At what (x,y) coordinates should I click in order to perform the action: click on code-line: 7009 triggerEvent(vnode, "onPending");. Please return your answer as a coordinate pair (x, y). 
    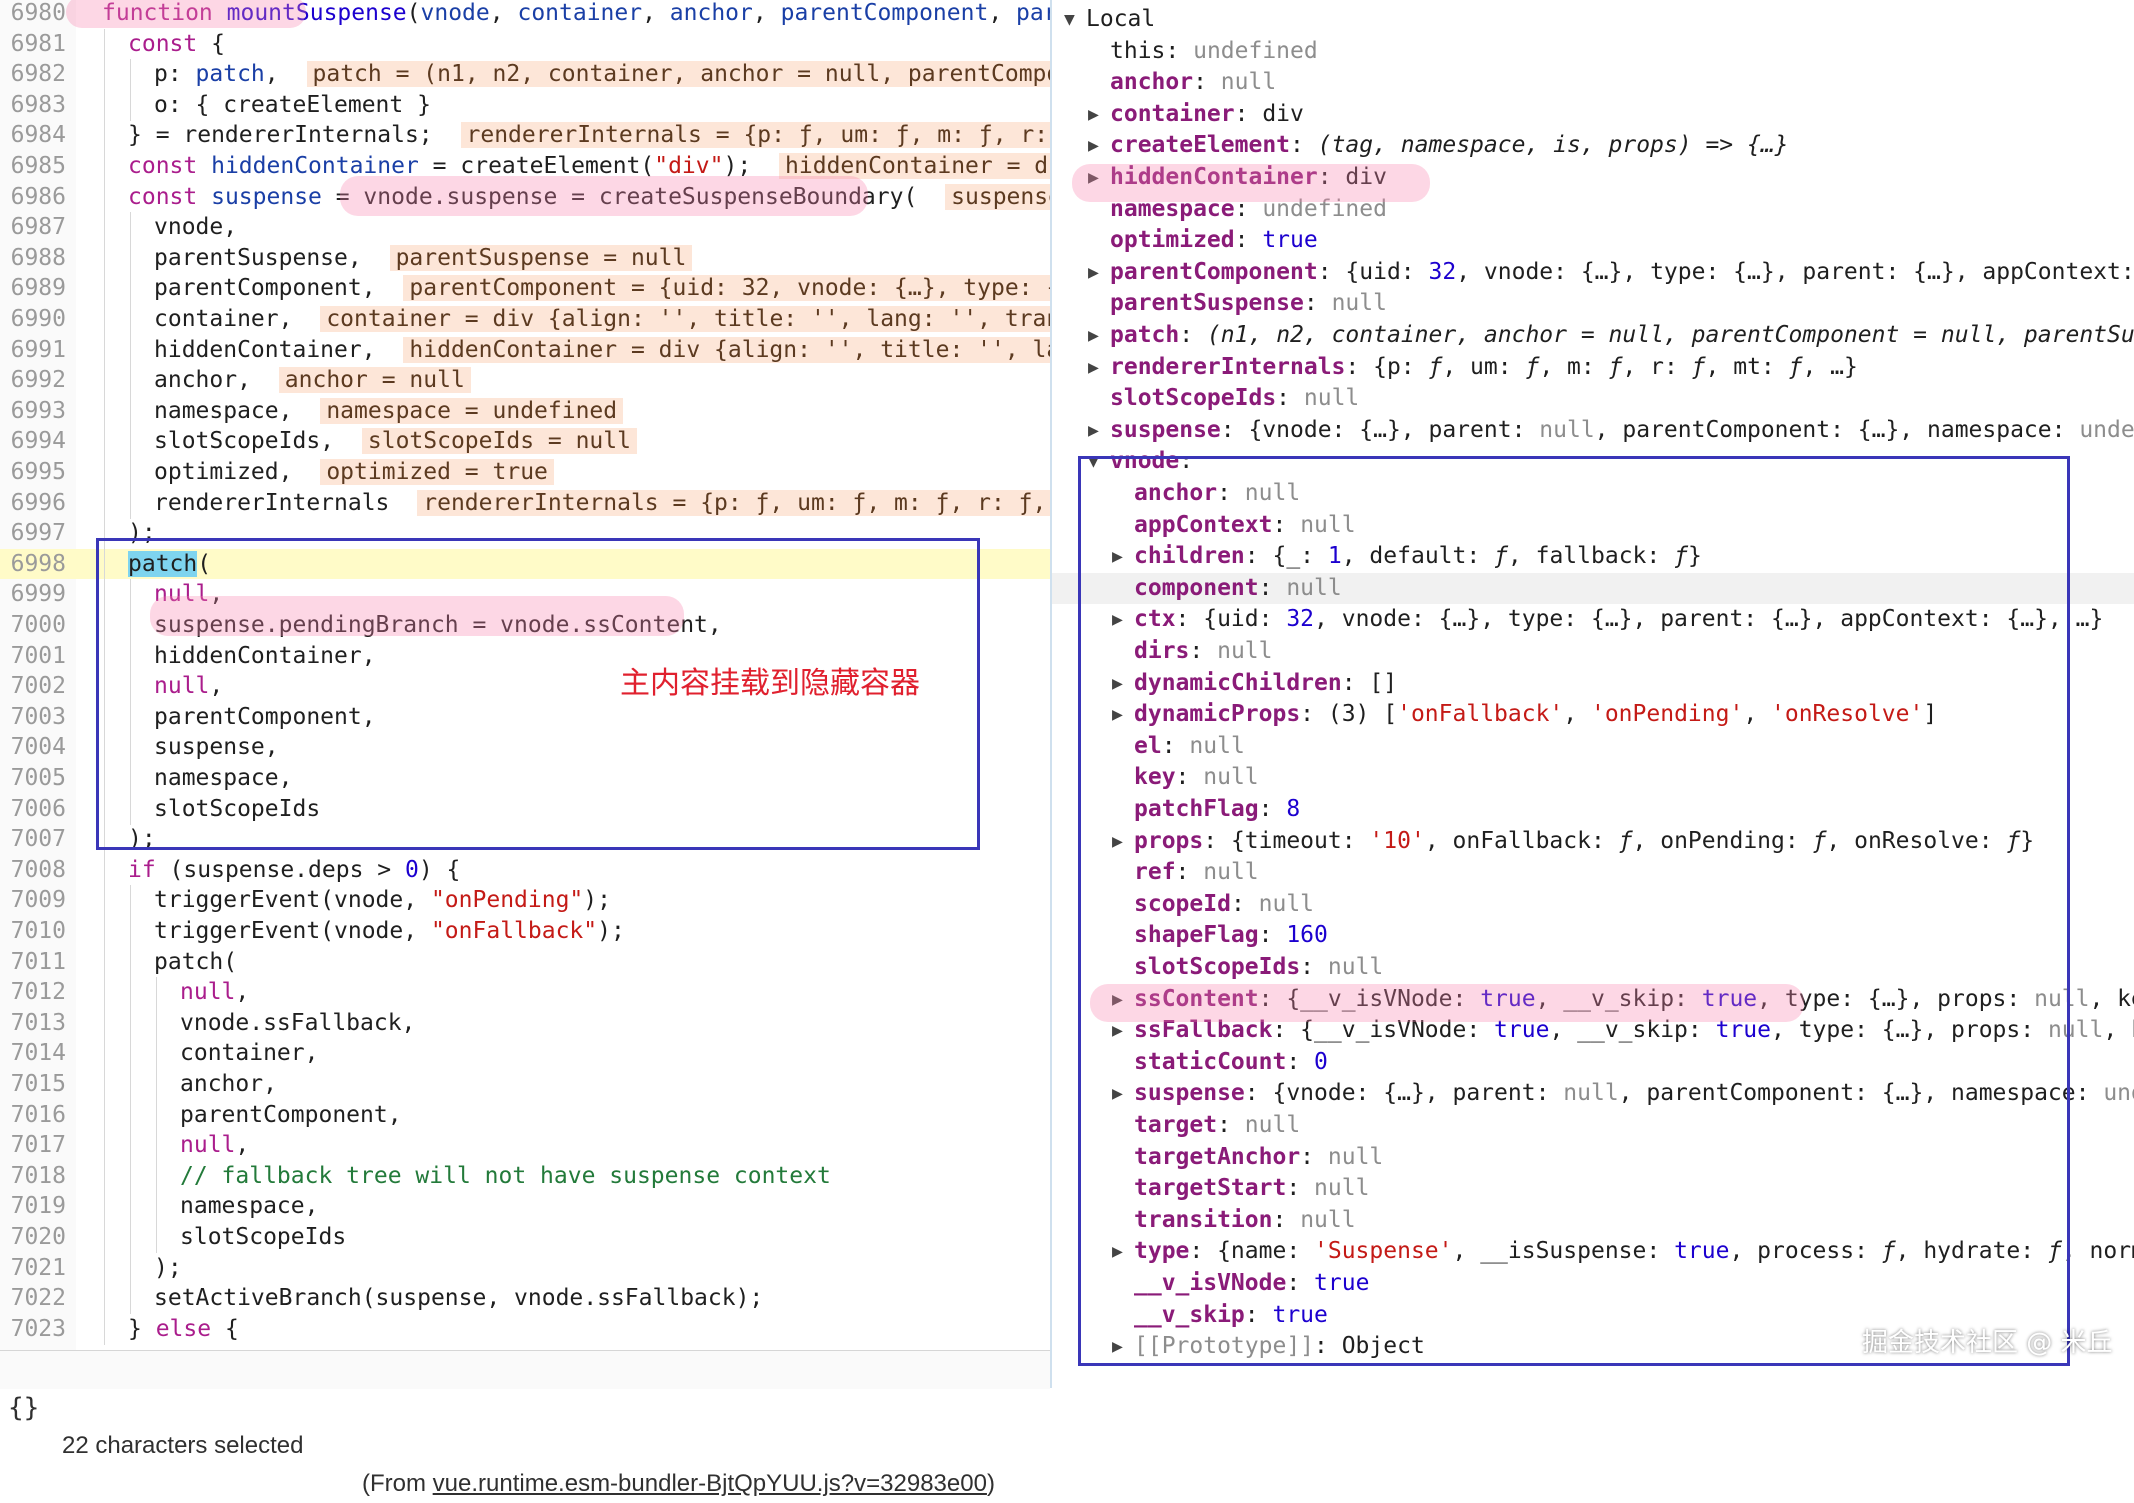
    Looking at the image, I should click on (525, 901).